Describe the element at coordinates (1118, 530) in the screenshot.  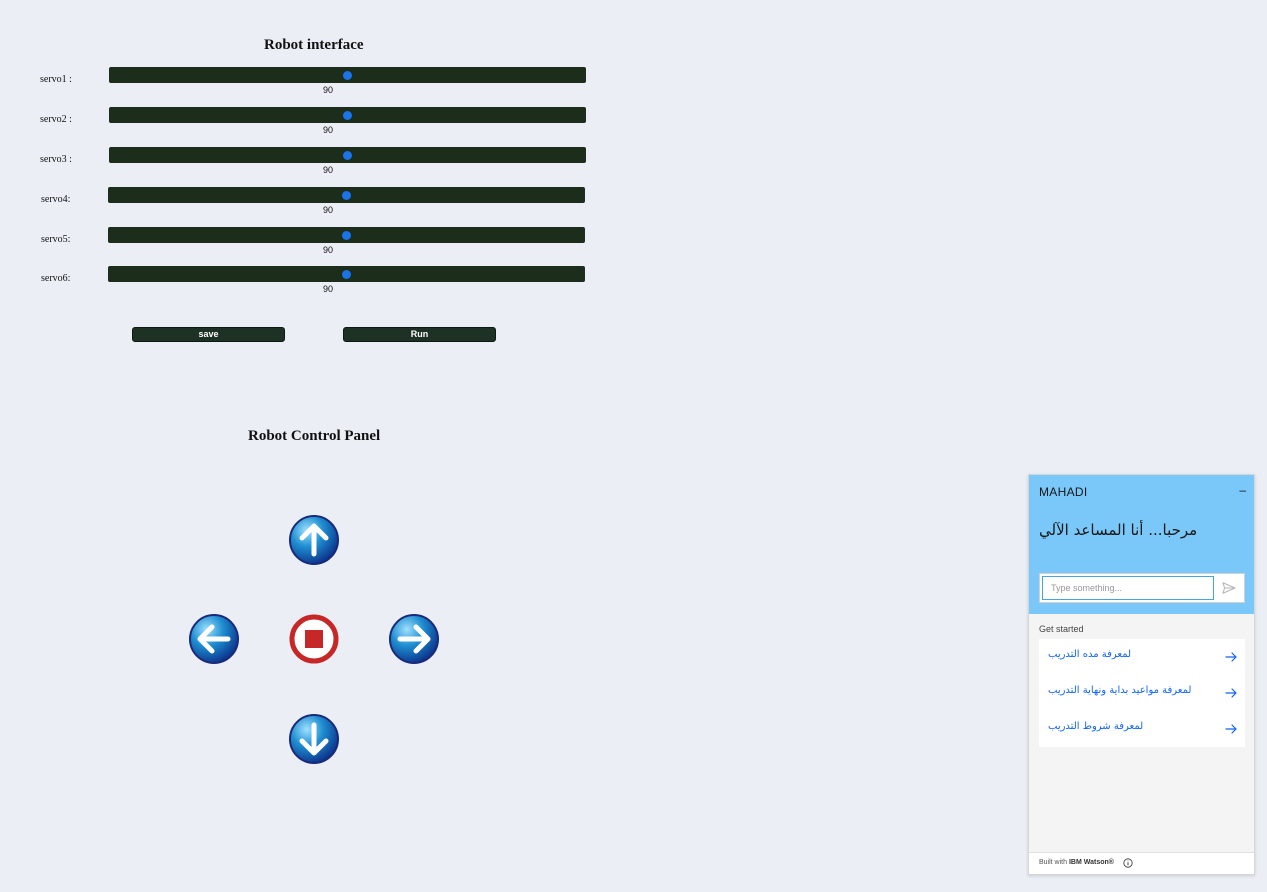
I see `chat-greeting: مرحبا... أنا المساعد الآلي` at that location.